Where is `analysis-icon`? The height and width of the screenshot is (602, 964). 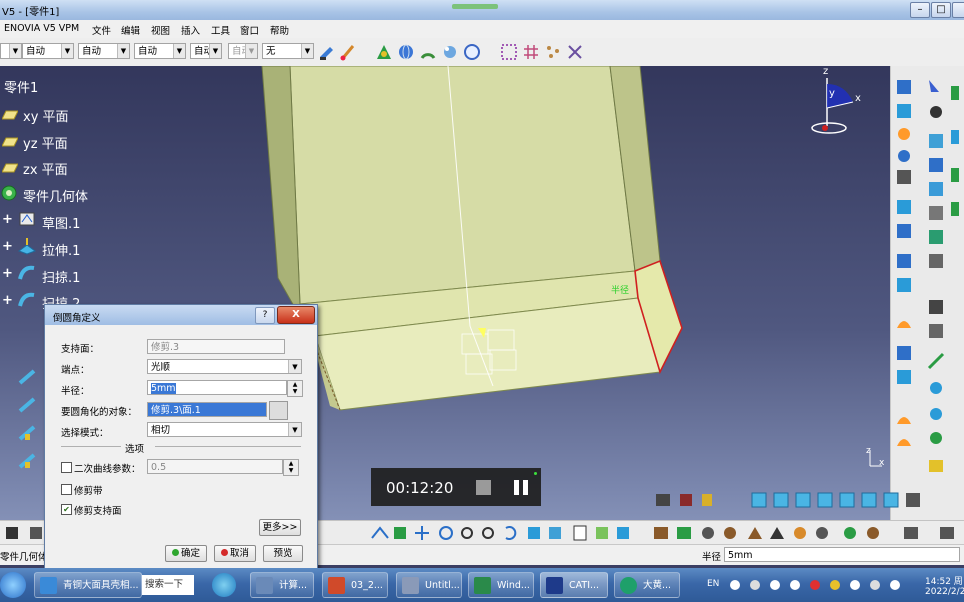
analysis-icon is located at coordinates (384, 52).